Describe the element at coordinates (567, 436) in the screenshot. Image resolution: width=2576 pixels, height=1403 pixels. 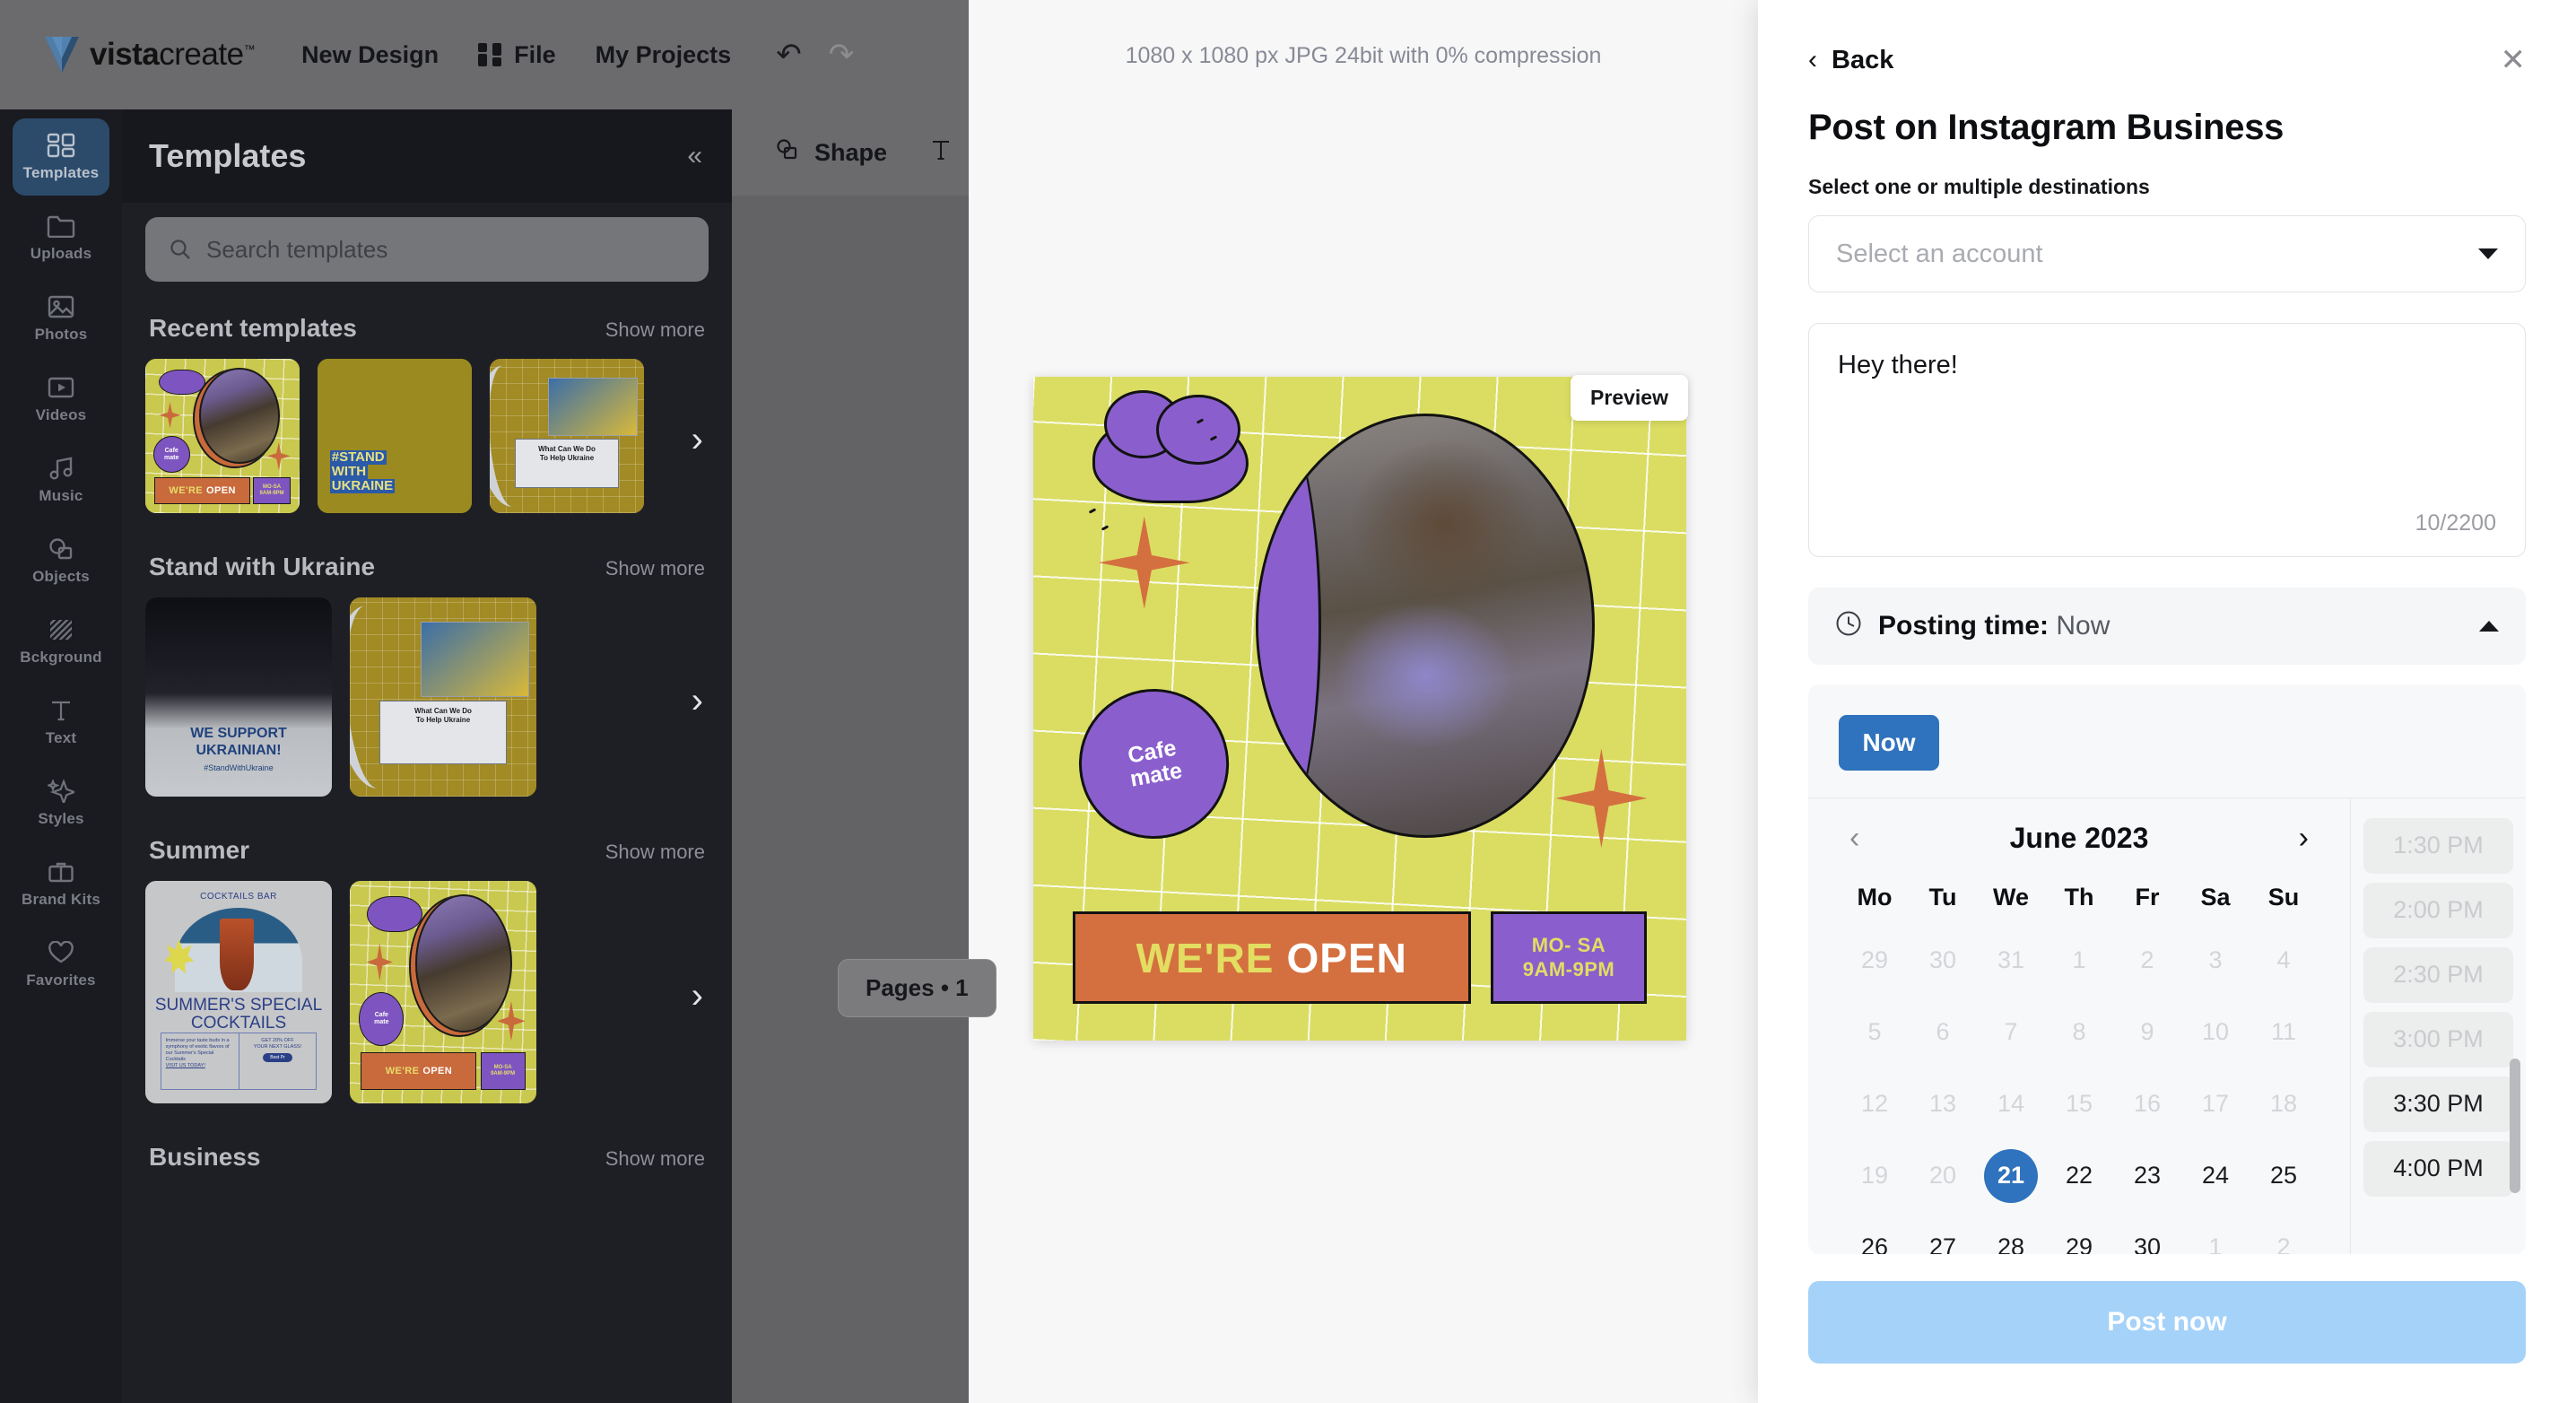
I see `template-thumbnail-help-ukraine: What Can We Do To Help Ukraine` at that location.